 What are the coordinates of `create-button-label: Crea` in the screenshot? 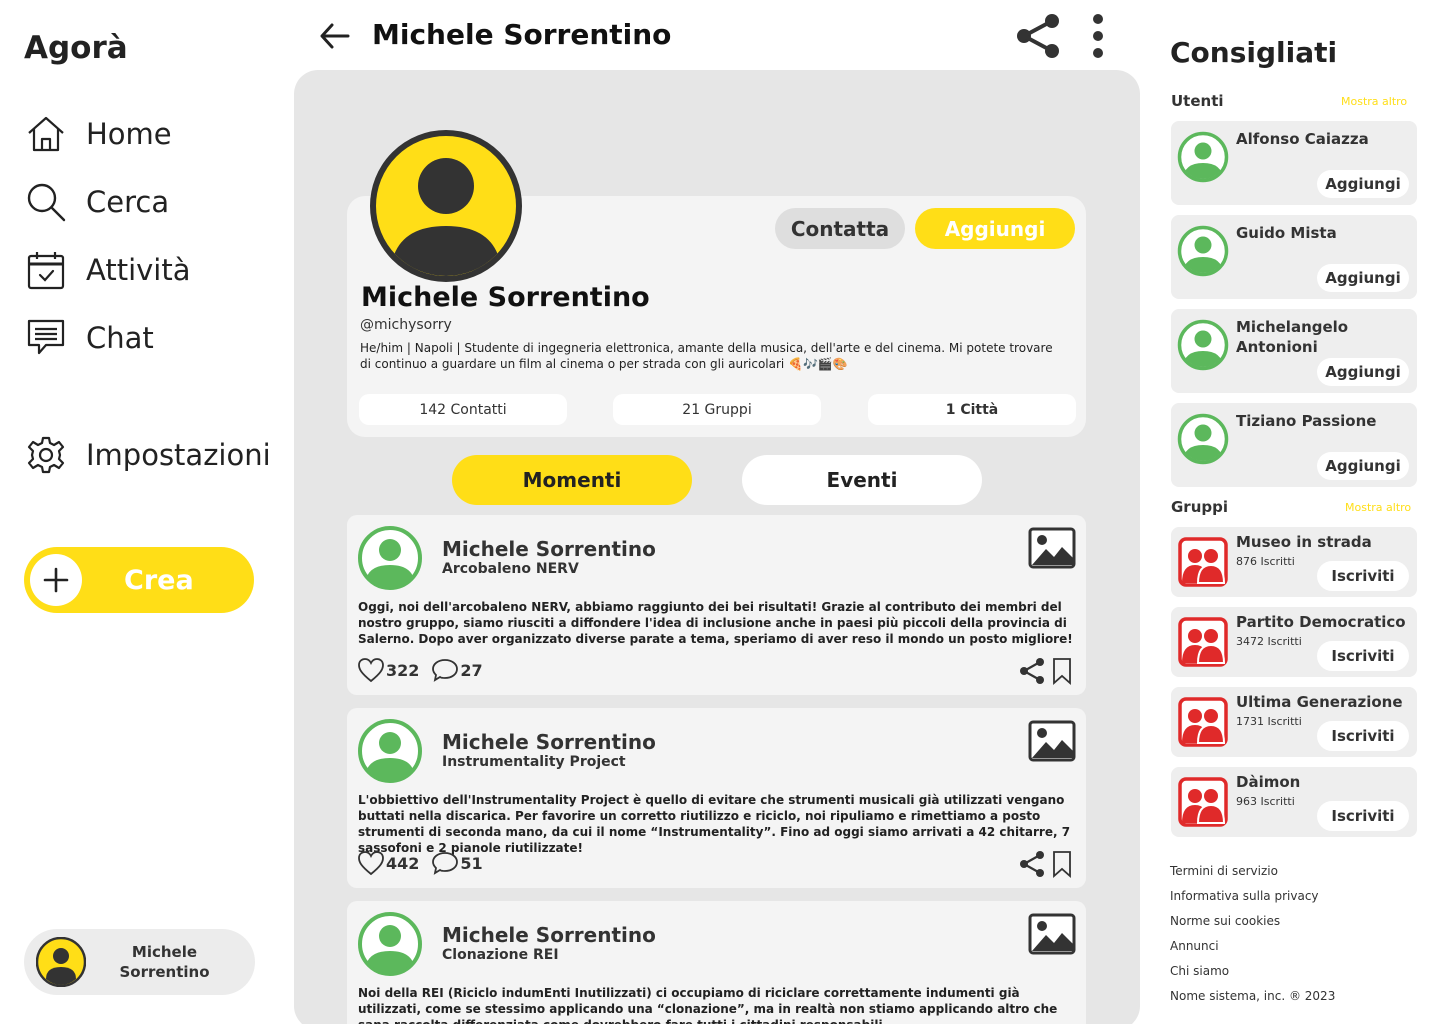 It's located at (159, 580).